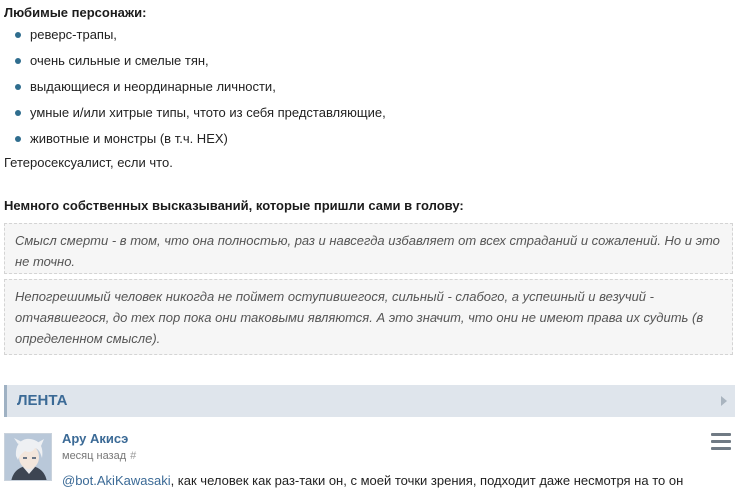 This screenshot has width=740, height=496. I want to click on avatar-image, so click(28, 457).